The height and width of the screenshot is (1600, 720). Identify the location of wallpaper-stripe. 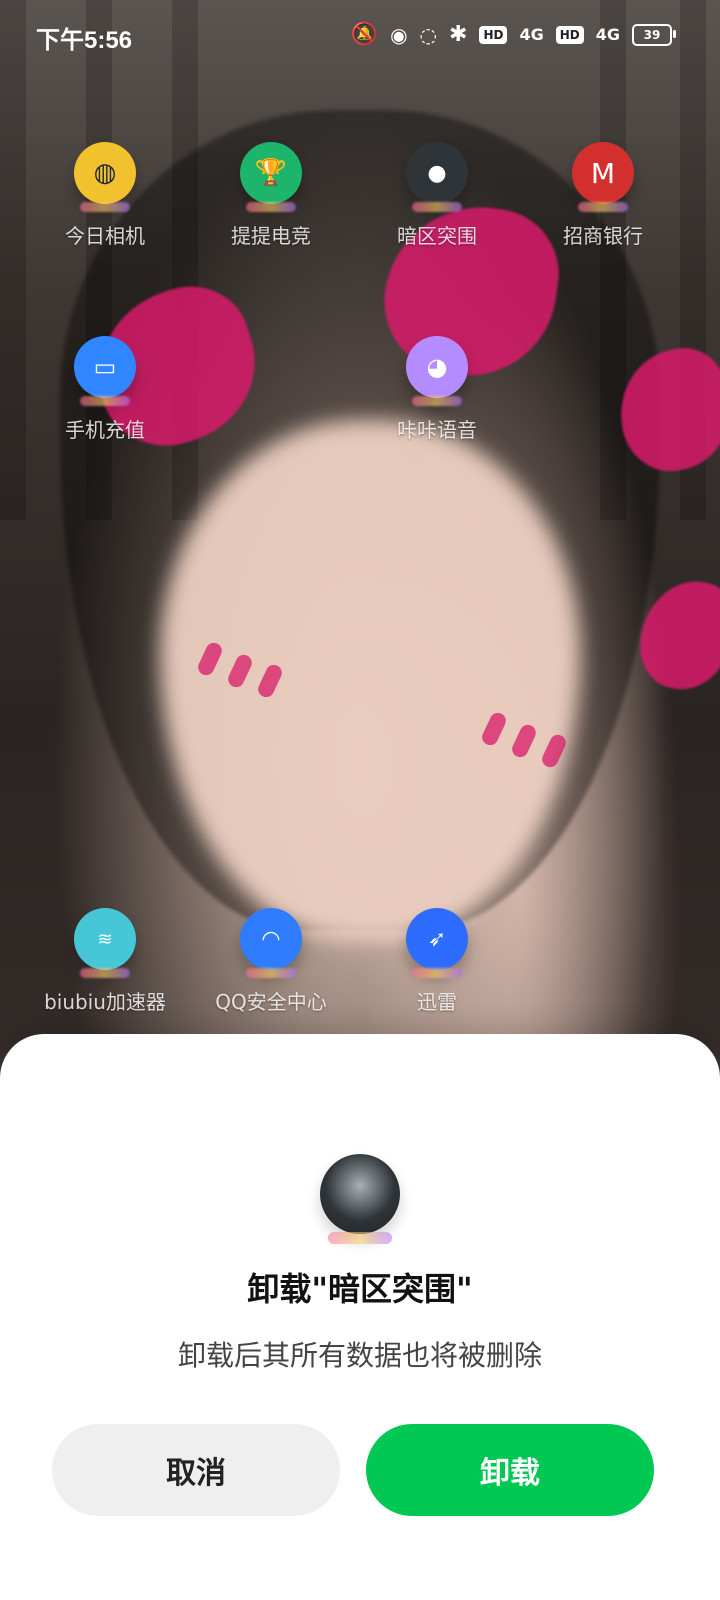
(13, 260).